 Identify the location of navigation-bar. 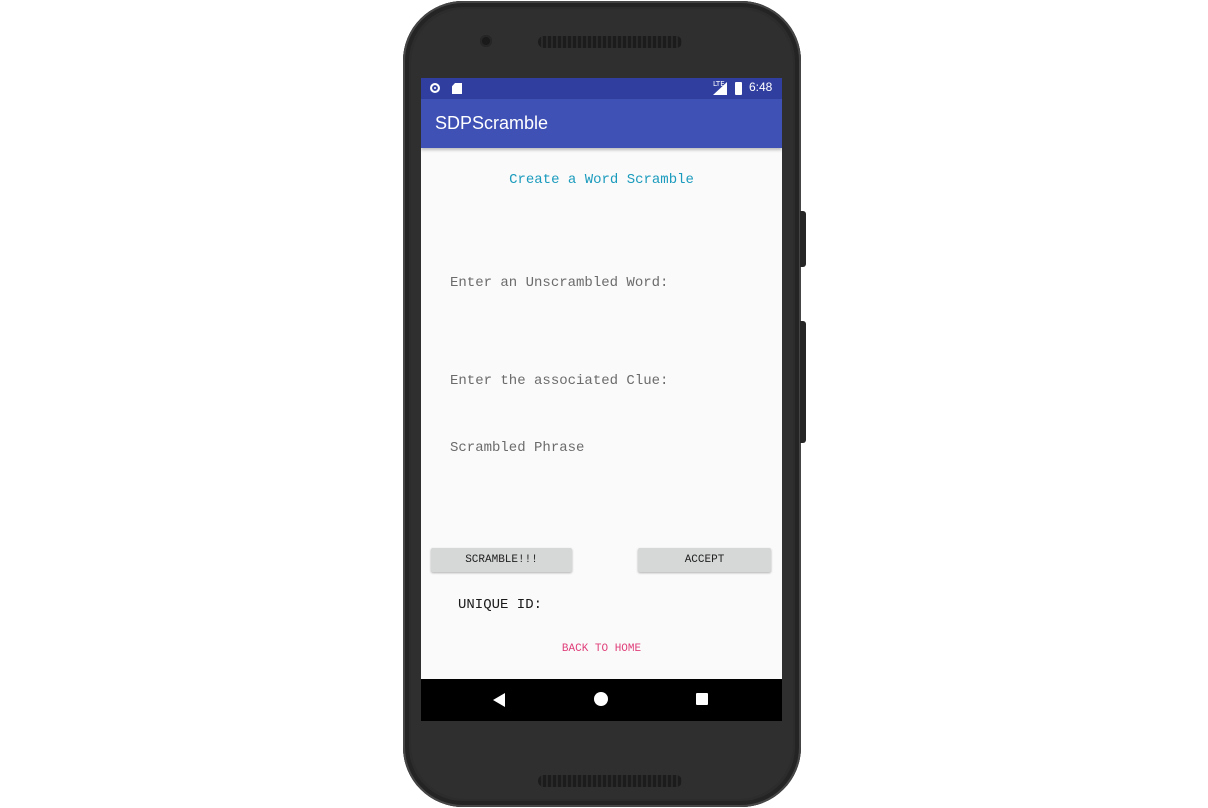
(601, 700).